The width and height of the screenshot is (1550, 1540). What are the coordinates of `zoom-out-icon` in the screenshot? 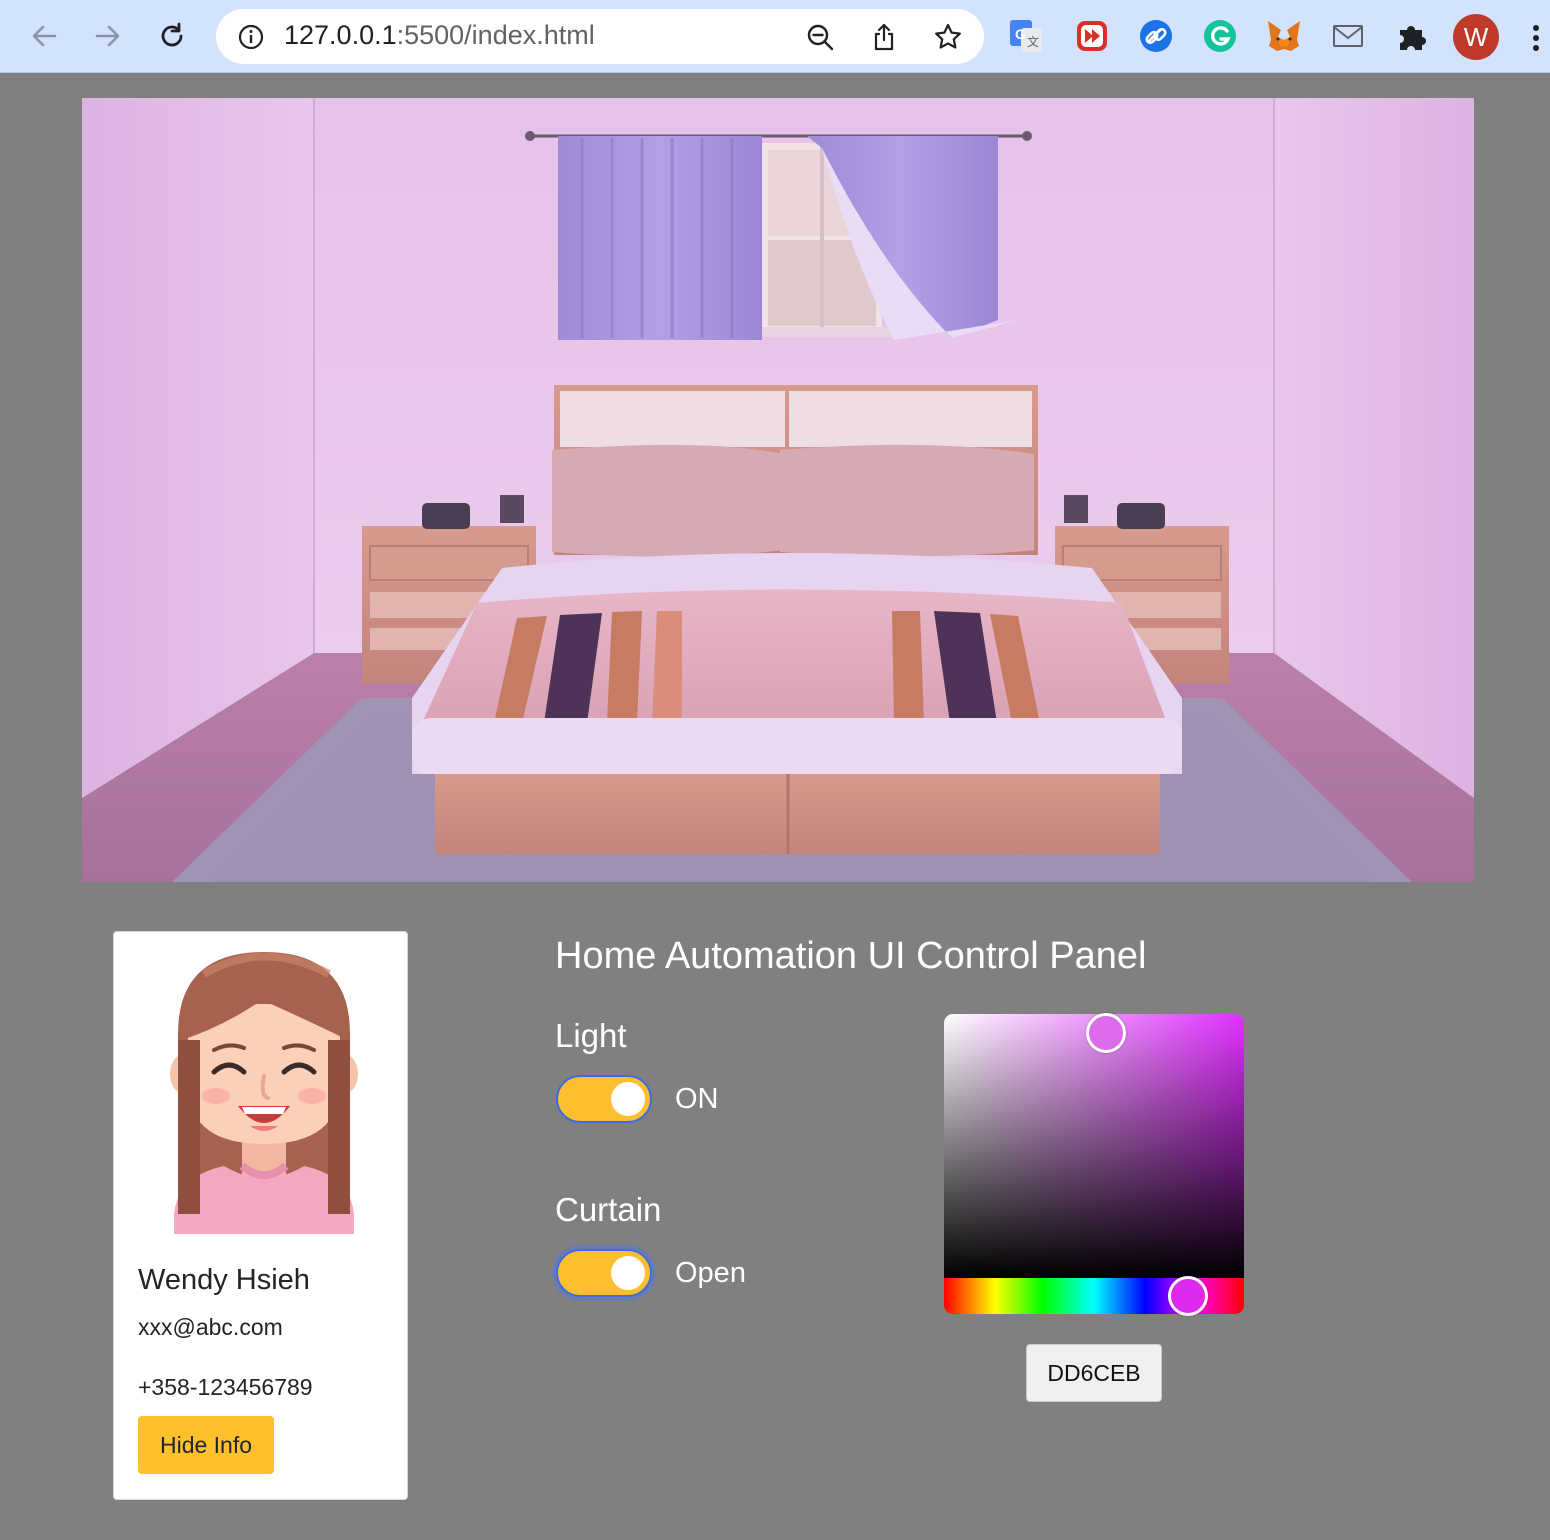 It's located at (820, 37).